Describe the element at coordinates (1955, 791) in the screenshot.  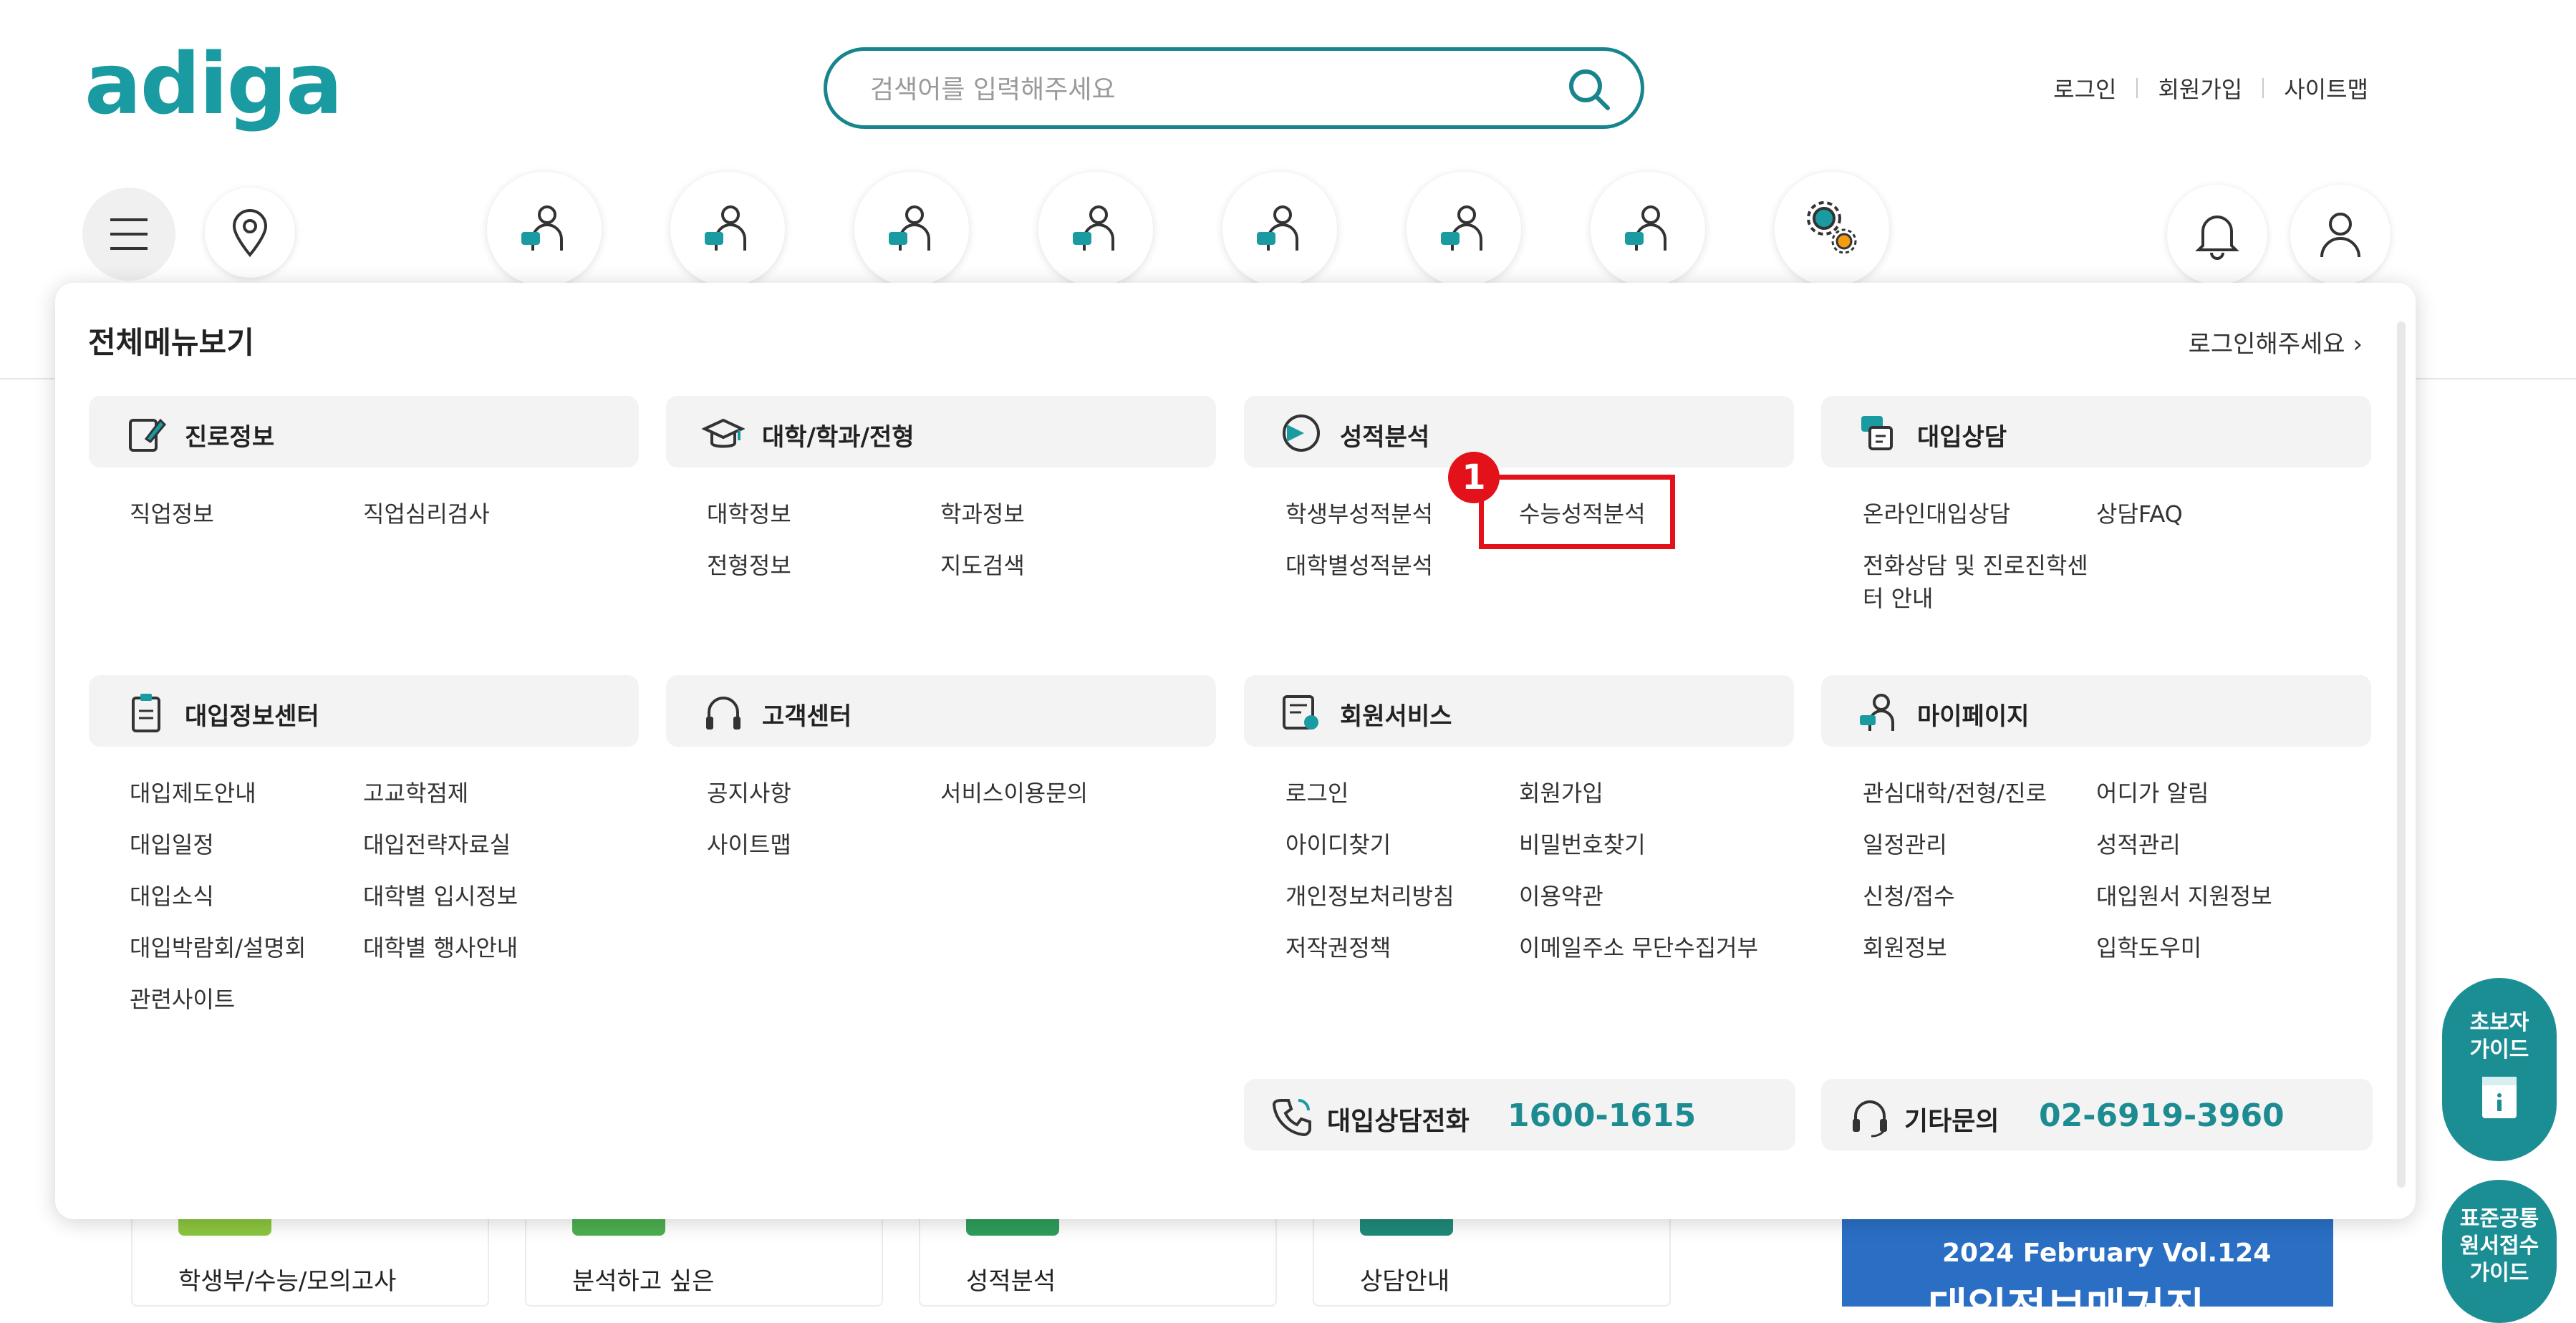
I see `menu-item-interests: 관심대학/전형/진로` at that location.